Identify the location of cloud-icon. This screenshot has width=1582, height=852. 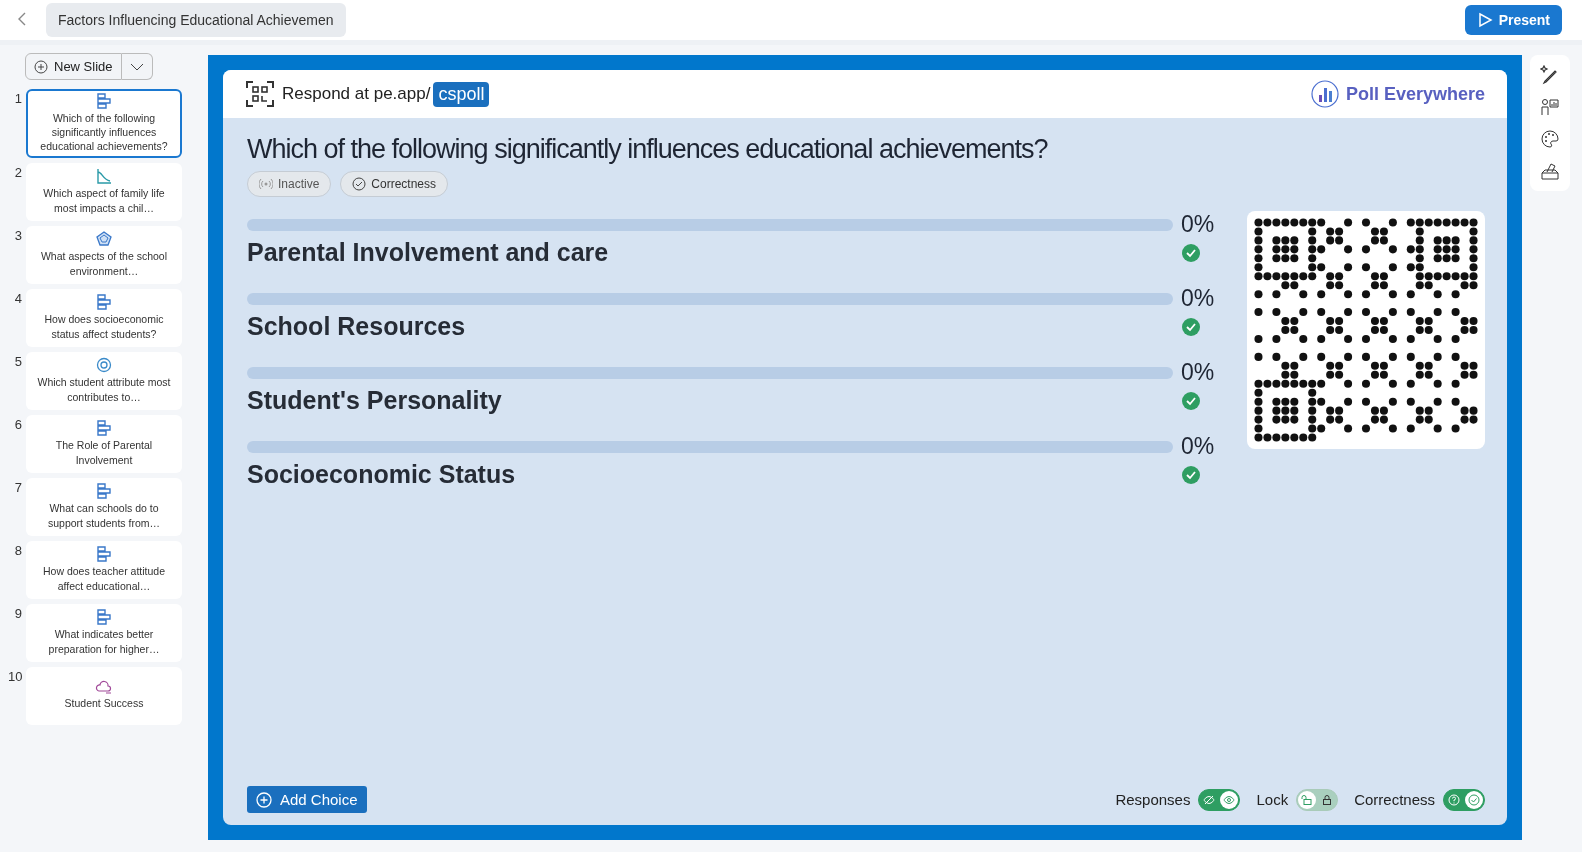
(104, 687).